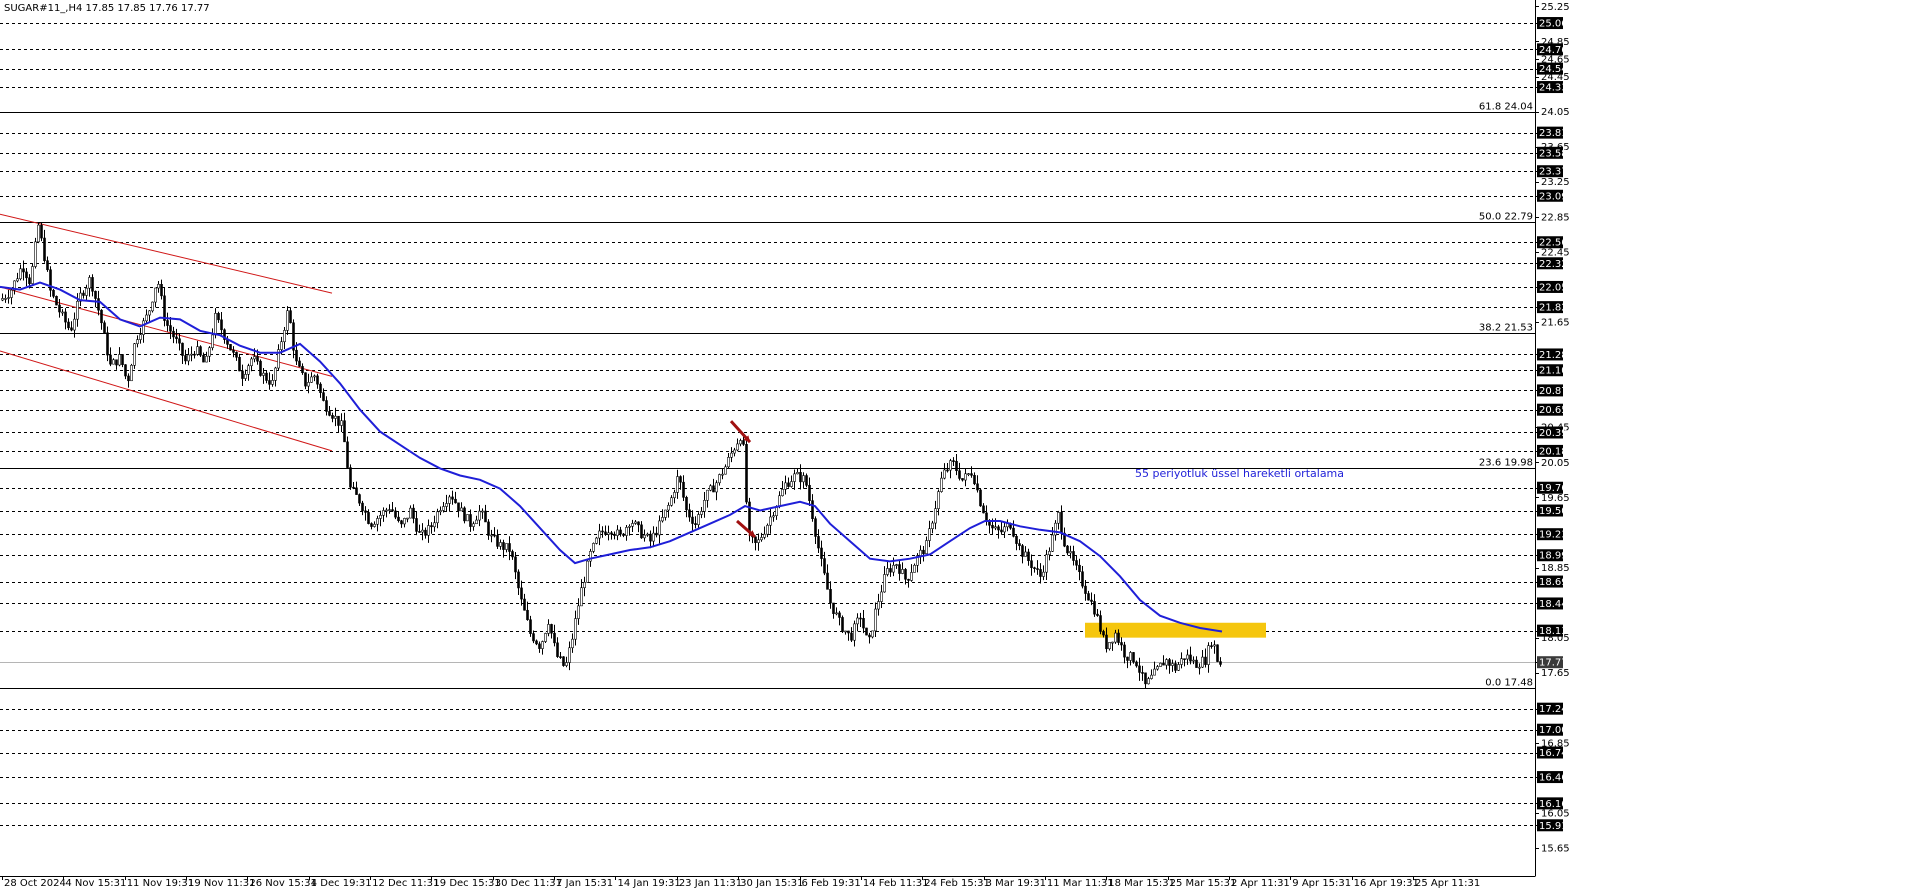  Describe the element at coordinates (1447, 883) in the screenshot. I see `time-tick-label: 25 Apr 11:31` at that location.